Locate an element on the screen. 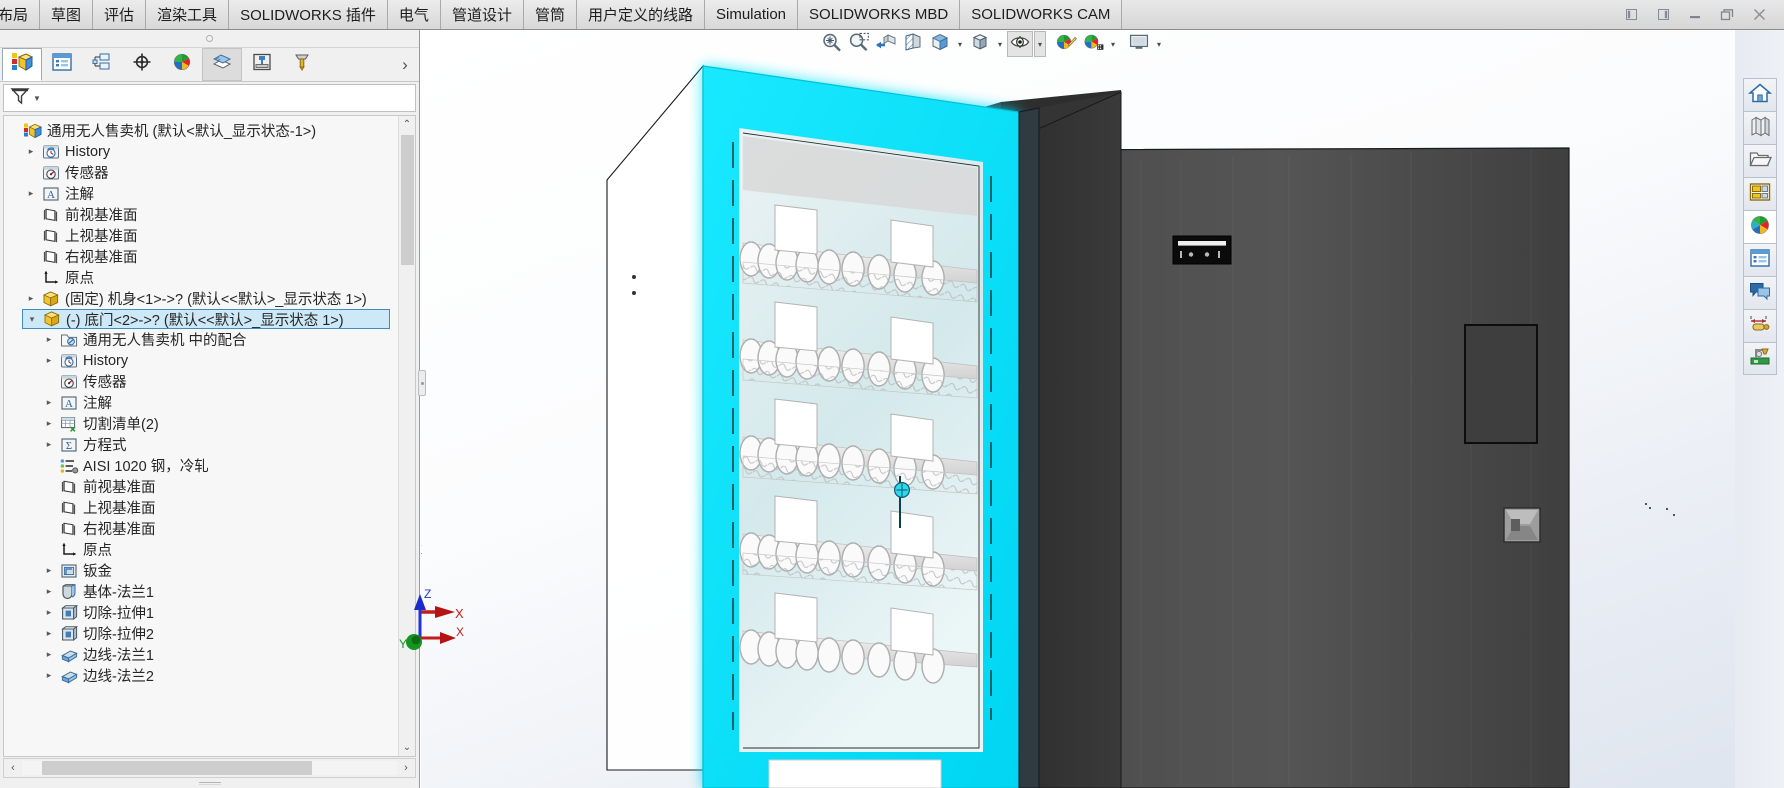  feature-tree-item: ▸ 钣金 is located at coordinates (219, 570).